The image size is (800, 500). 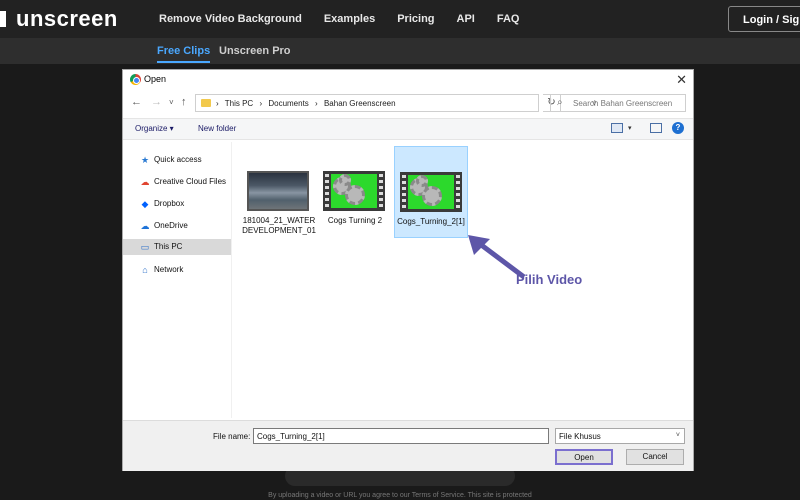 I want to click on computer-icon: ▭, so click(x=145, y=247).